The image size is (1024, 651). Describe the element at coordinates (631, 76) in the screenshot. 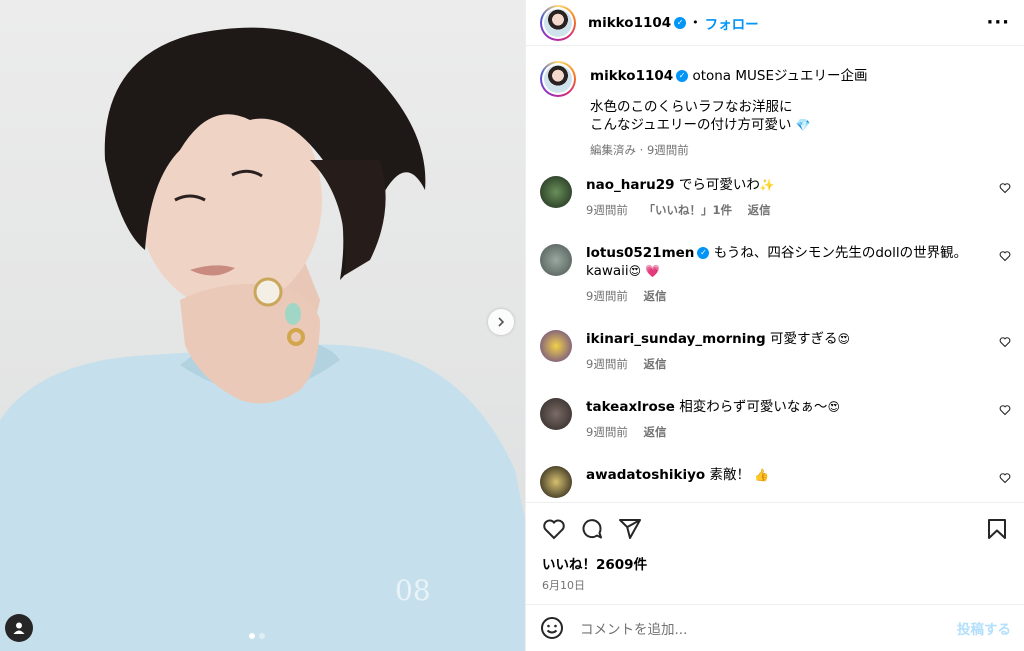

I see `caption-username: mikko1104` at that location.